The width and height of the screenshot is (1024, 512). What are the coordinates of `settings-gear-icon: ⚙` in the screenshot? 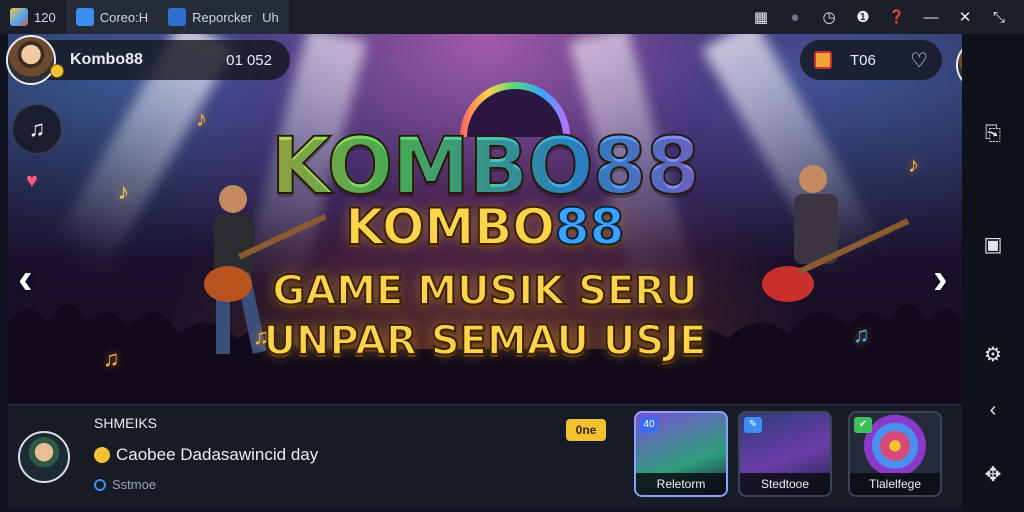 It's located at (993, 354).